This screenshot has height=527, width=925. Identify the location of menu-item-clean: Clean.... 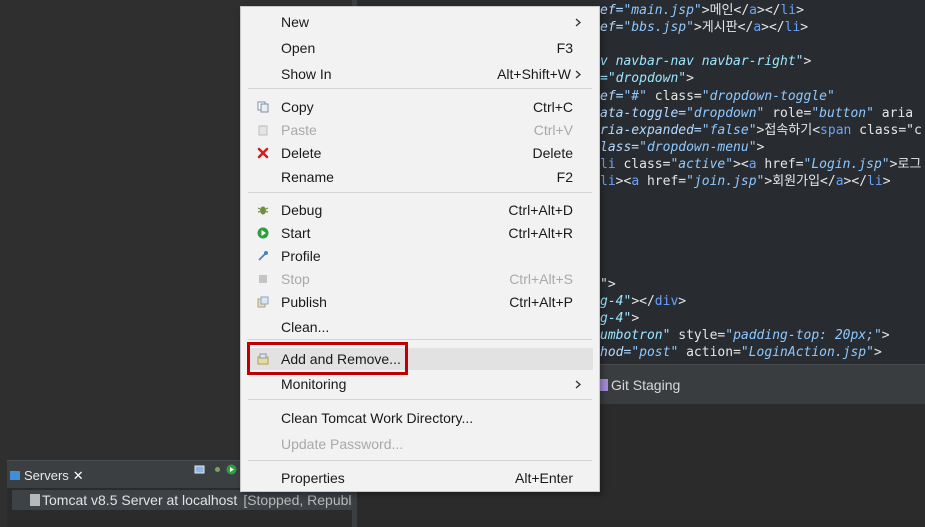
(420, 327).